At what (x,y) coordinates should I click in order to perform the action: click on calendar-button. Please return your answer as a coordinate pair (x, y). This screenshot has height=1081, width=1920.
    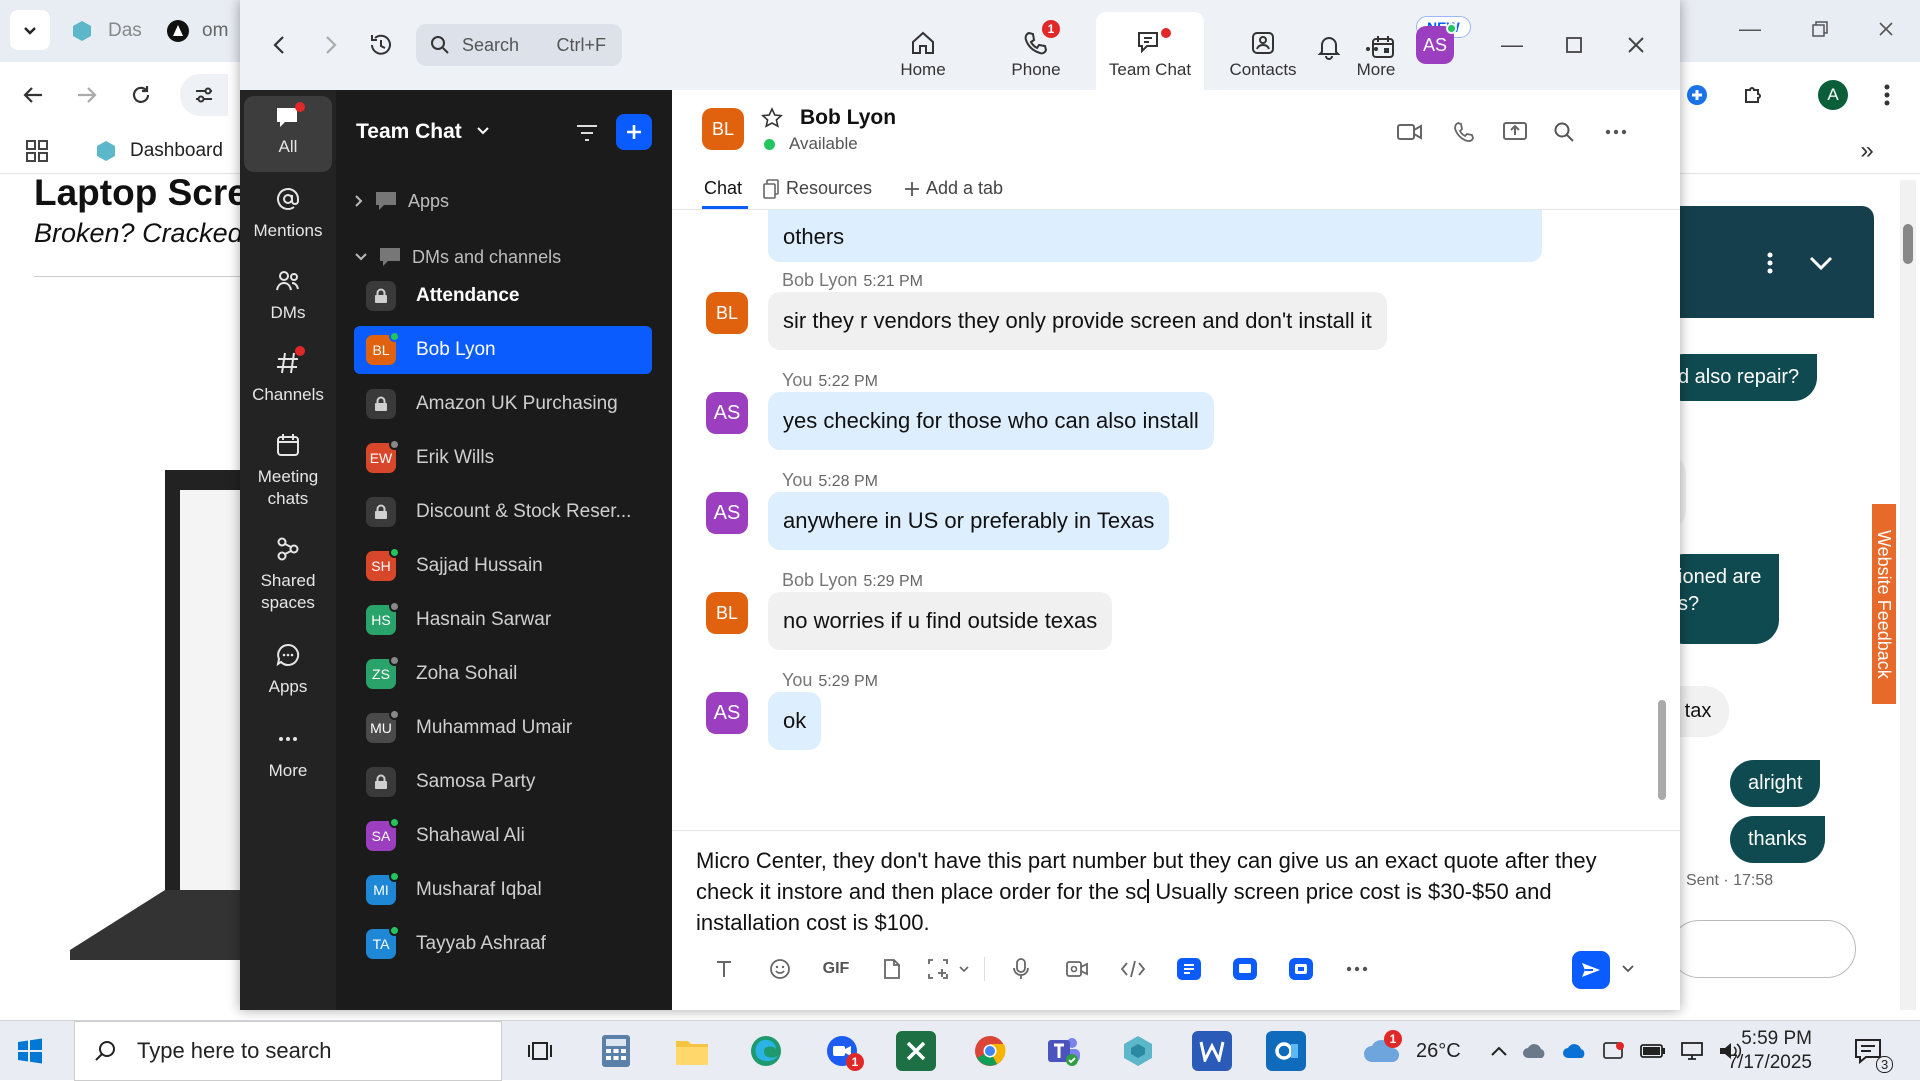
    Looking at the image, I should click on (1383, 47).